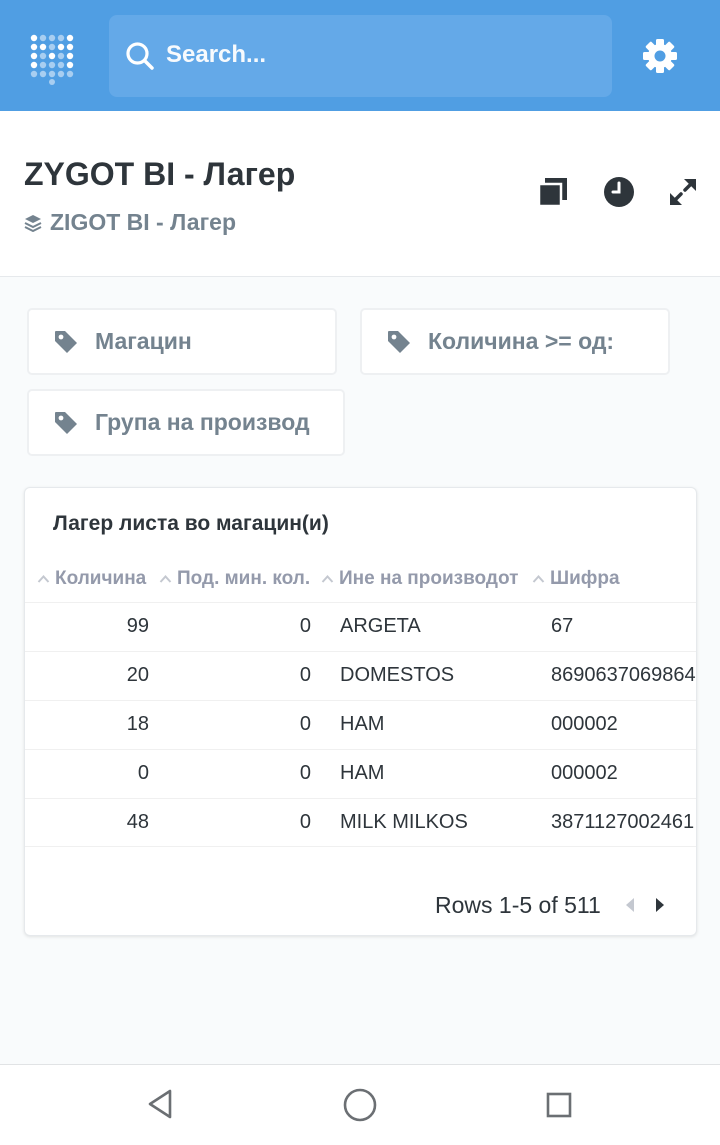 Image resolution: width=720 pixels, height=1145 pixels. What do you see at coordinates (521, 341) in the screenshot?
I see `filter-label: Количина >= од:` at bounding box center [521, 341].